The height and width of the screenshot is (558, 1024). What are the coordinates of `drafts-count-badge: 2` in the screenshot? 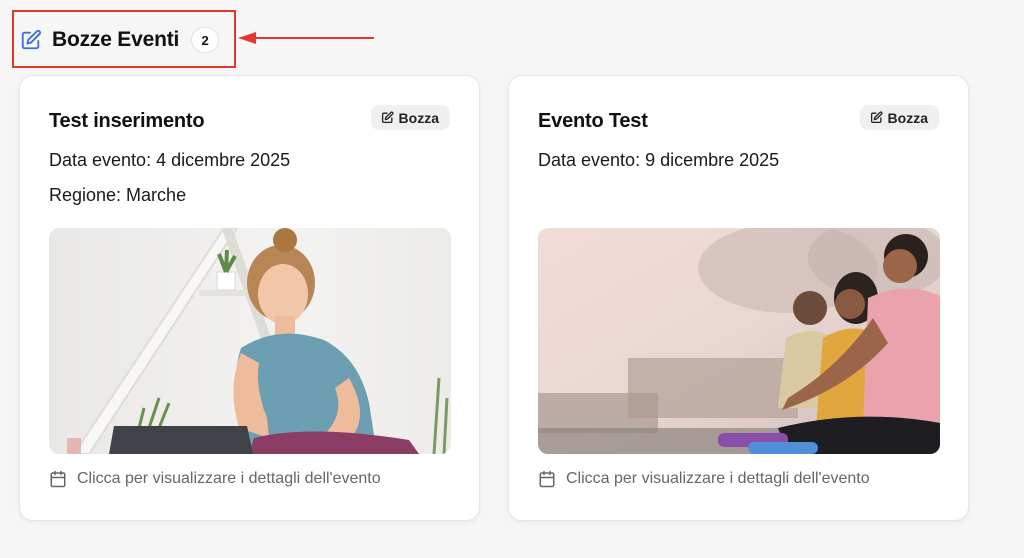 It's located at (205, 40).